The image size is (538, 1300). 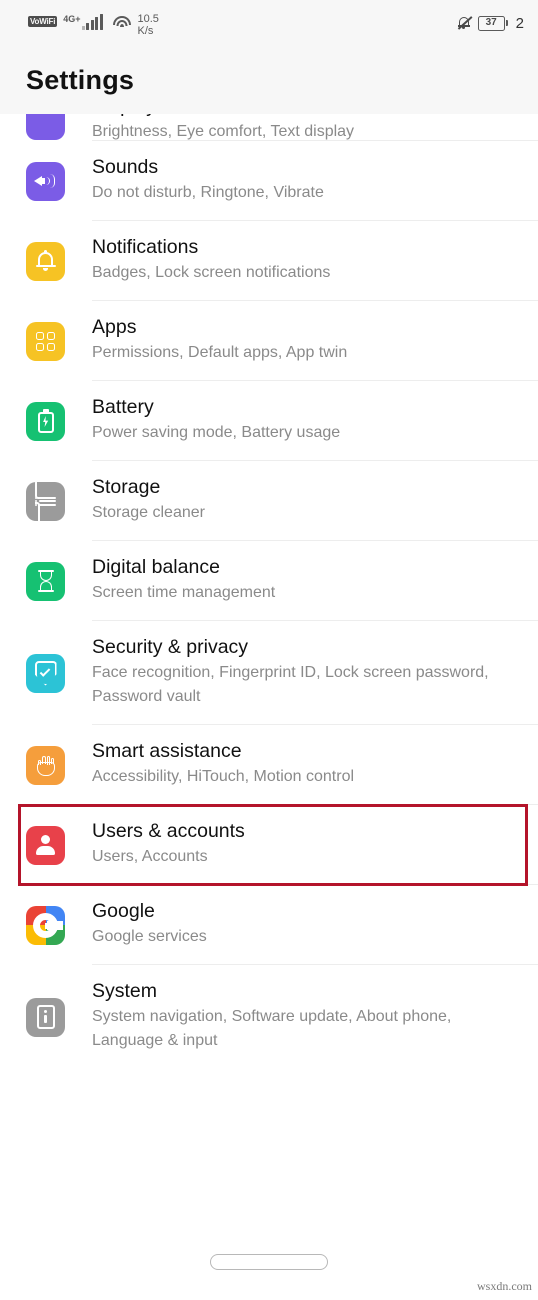 I want to click on list-item-title: Apps, so click(x=114, y=327).